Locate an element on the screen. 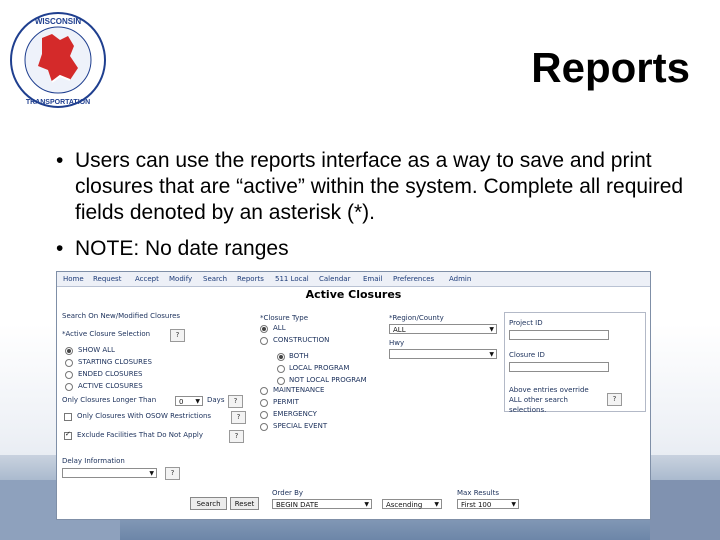  nav-reports: Reports is located at coordinates (250, 279).